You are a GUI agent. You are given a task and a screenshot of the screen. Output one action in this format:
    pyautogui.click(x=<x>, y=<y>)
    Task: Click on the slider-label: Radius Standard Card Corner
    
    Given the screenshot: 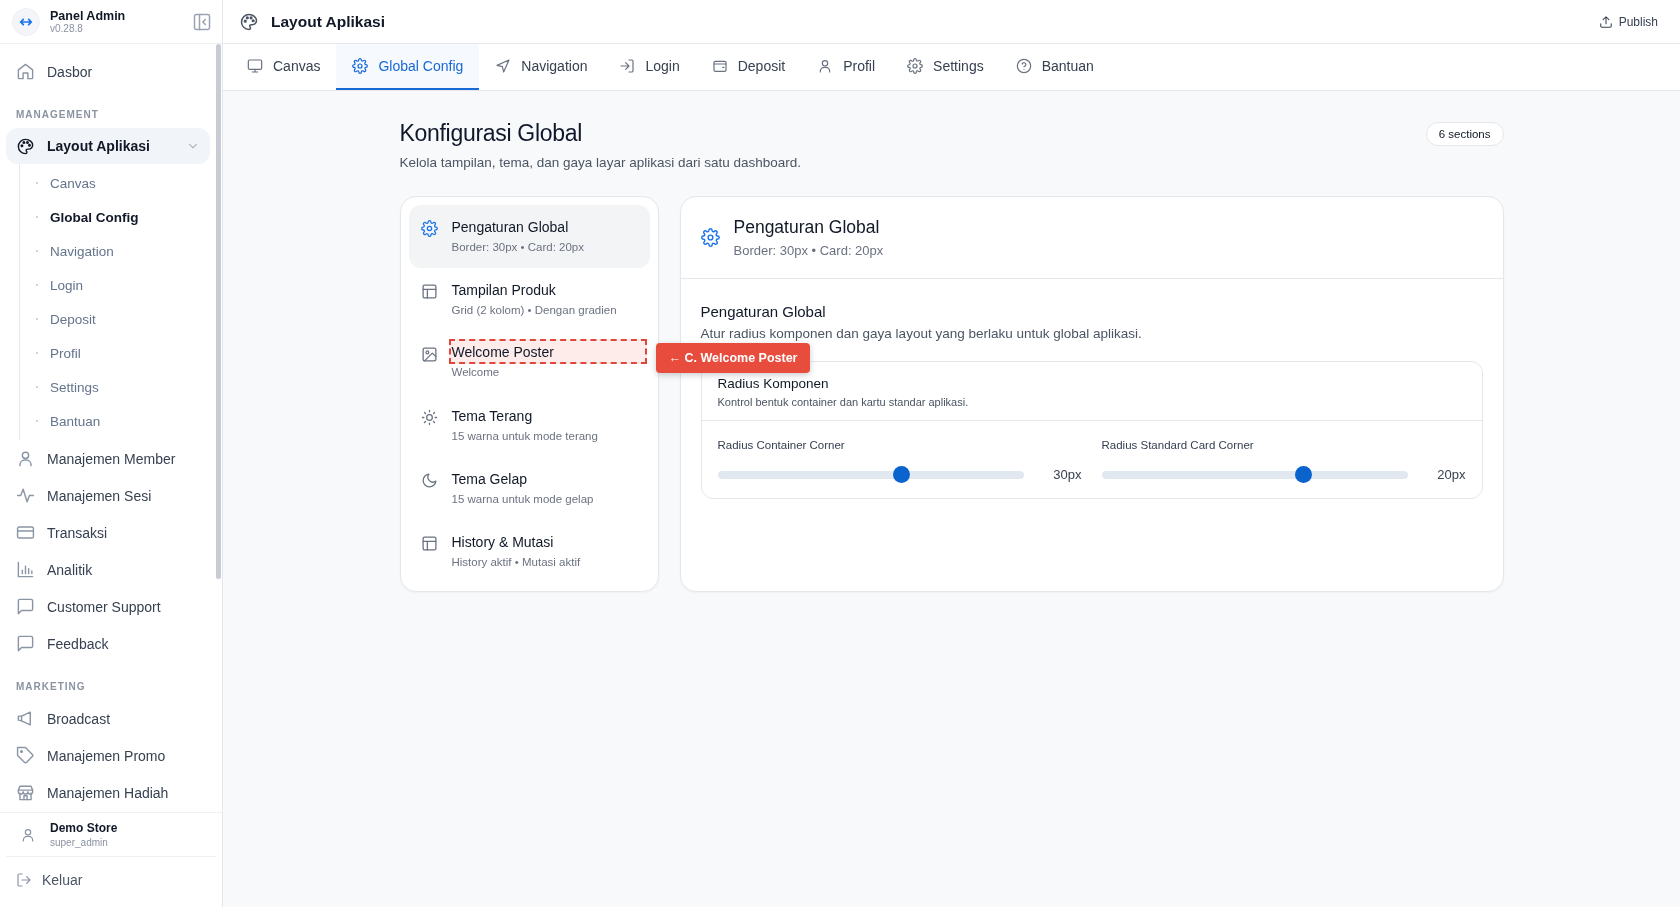 What is the action you would take?
    pyautogui.click(x=1178, y=445)
    